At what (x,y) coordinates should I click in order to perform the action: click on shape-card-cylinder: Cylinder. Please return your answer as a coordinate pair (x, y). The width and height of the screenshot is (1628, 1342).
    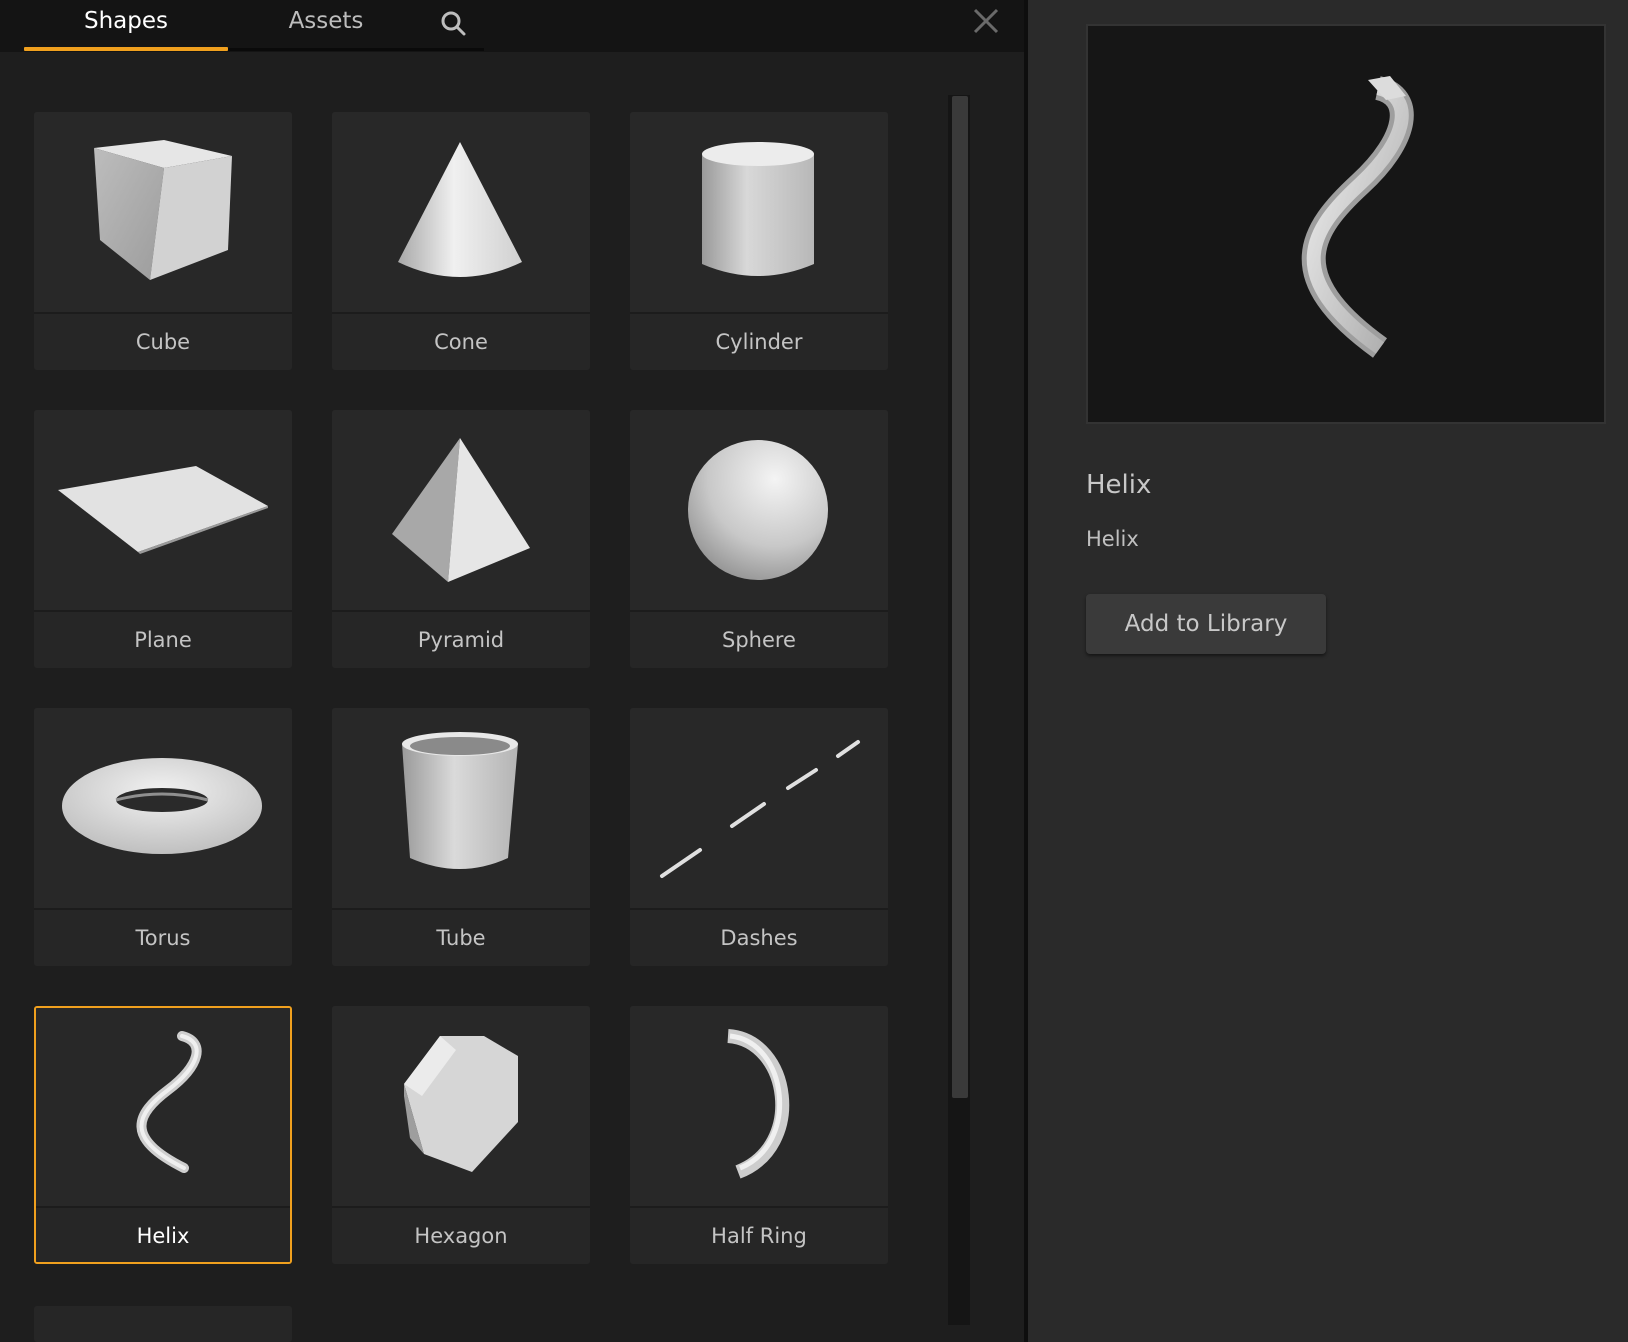
    Looking at the image, I should click on (759, 241).